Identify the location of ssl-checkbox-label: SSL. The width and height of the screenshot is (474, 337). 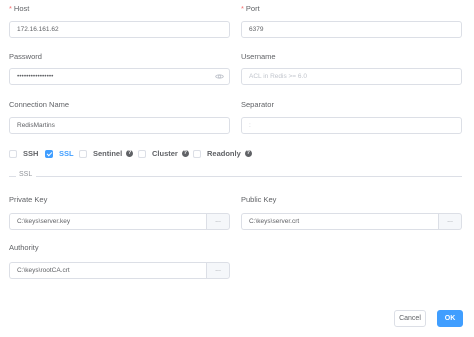
(66, 153).